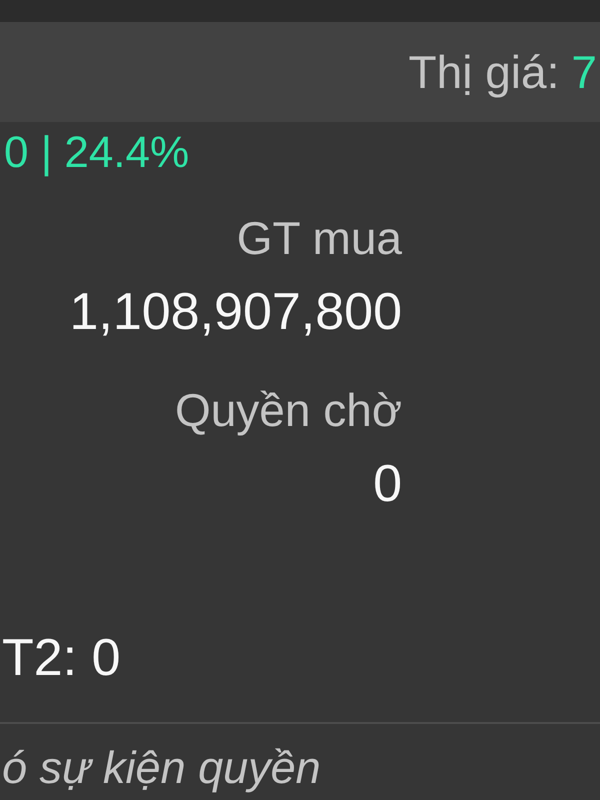 The height and width of the screenshot is (800, 600). What do you see at coordinates (235, 312) in the screenshot?
I see `stat-value: 1,108,907,800` at bounding box center [235, 312].